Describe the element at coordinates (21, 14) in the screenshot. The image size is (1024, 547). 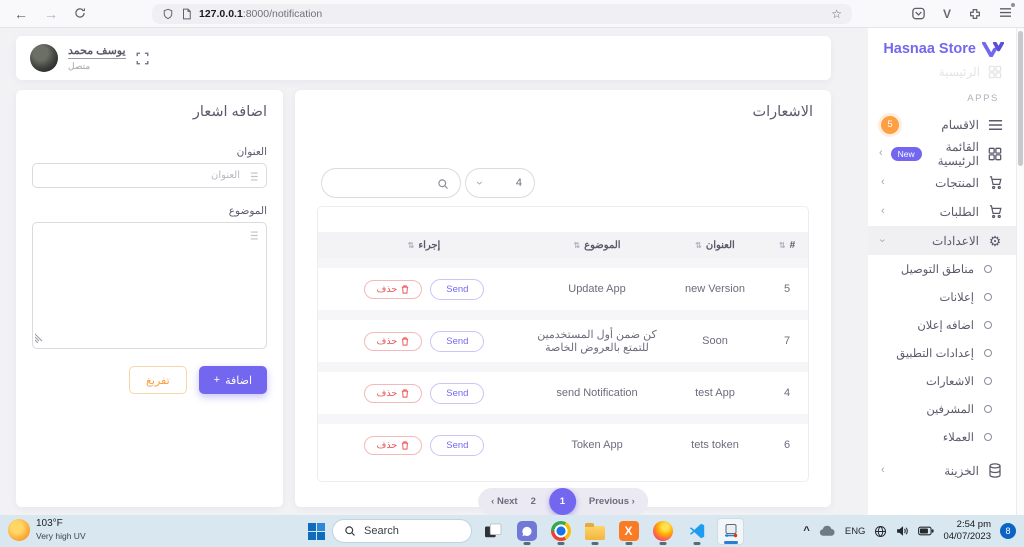
I see `browser-back-button: ←` at that location.